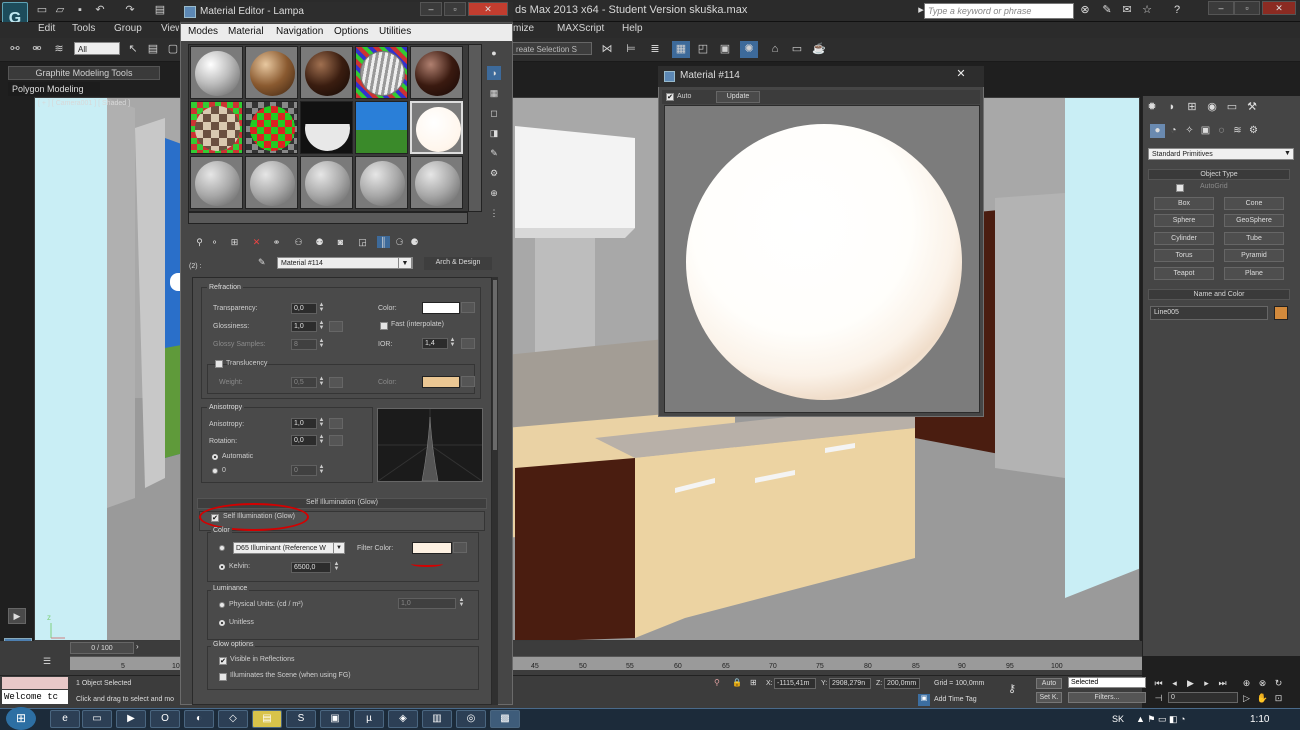 This screenshot has width=1300, height=730. I want to click on uv-tiling-icon: ◻, so click(494, 113).